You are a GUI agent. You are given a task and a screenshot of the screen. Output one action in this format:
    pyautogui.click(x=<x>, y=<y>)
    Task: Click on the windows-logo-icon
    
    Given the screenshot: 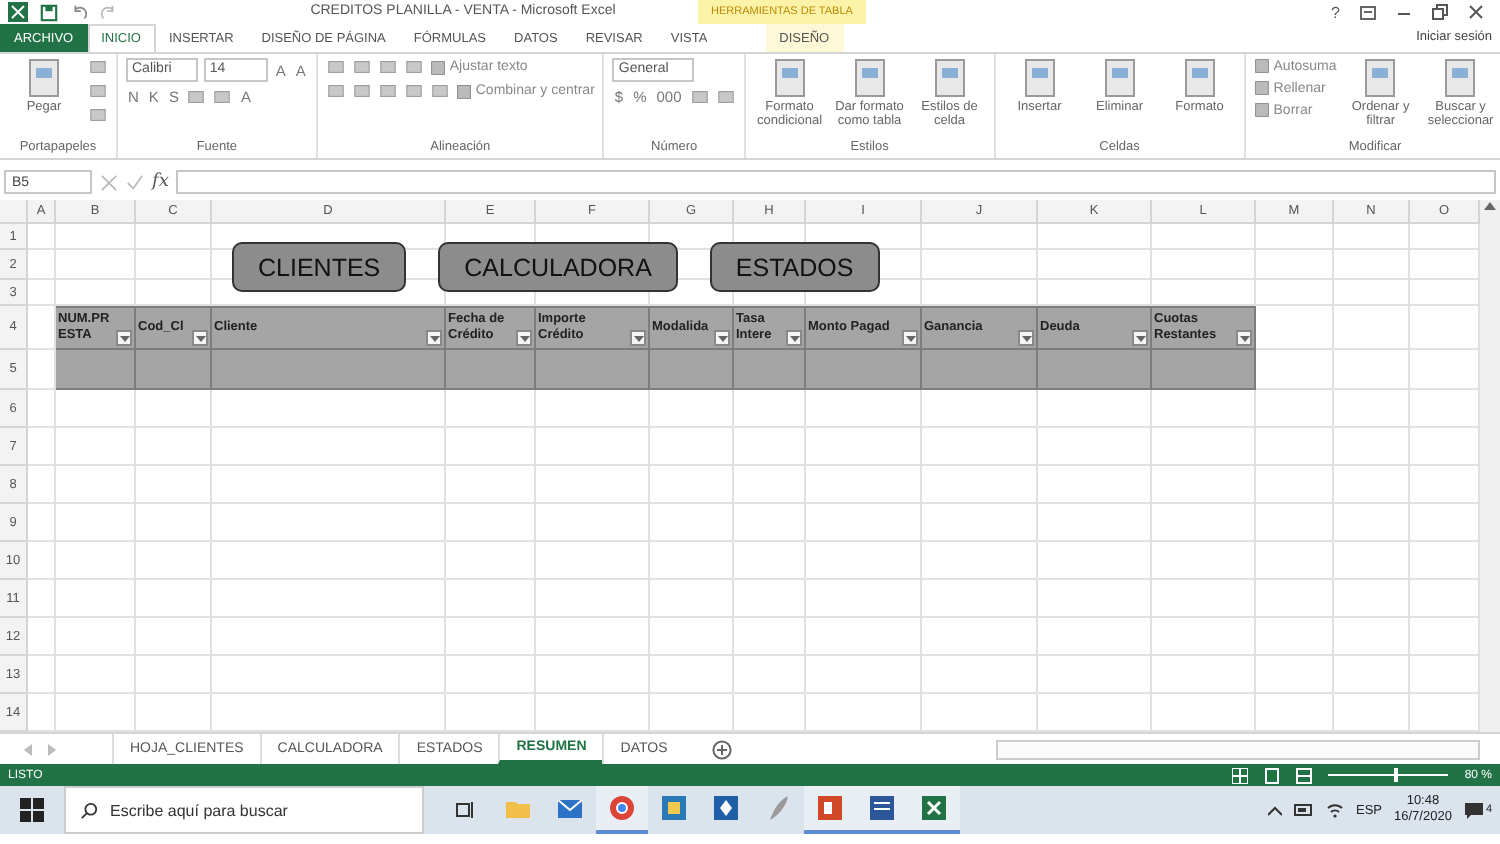 What is the action you would take?
    pyautogui.click(x=32, y=810)
    